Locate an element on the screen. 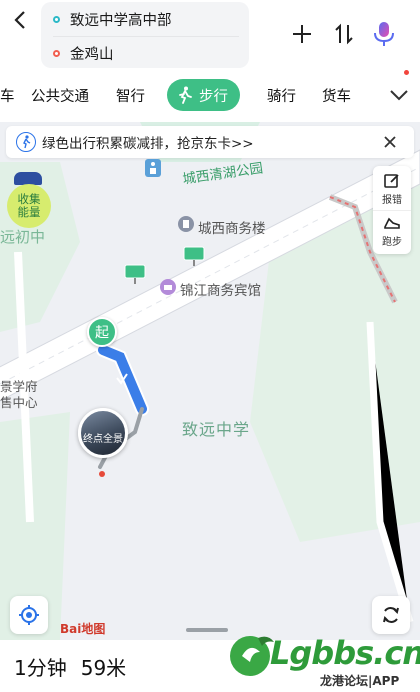  route-distance: 59米 is located at coordinates (103, 668).